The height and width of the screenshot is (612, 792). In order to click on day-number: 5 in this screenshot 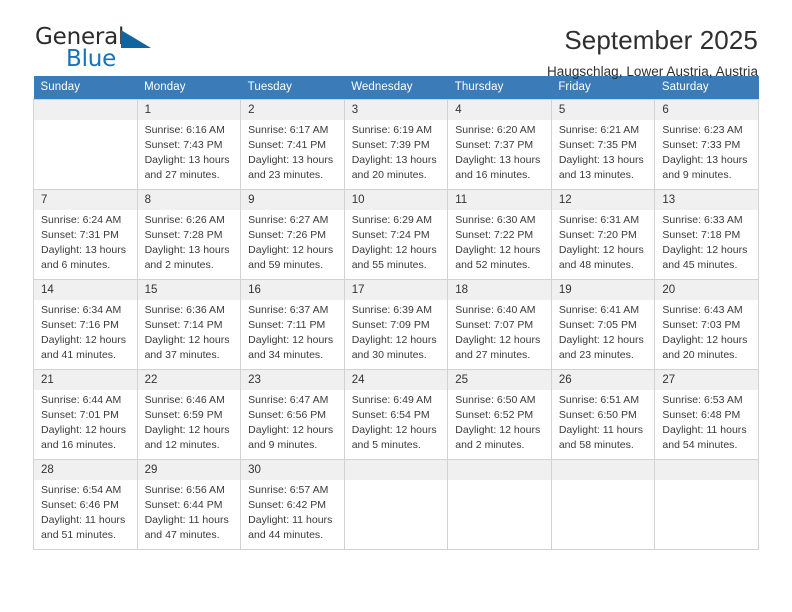, I will do `click(603, 110)`.